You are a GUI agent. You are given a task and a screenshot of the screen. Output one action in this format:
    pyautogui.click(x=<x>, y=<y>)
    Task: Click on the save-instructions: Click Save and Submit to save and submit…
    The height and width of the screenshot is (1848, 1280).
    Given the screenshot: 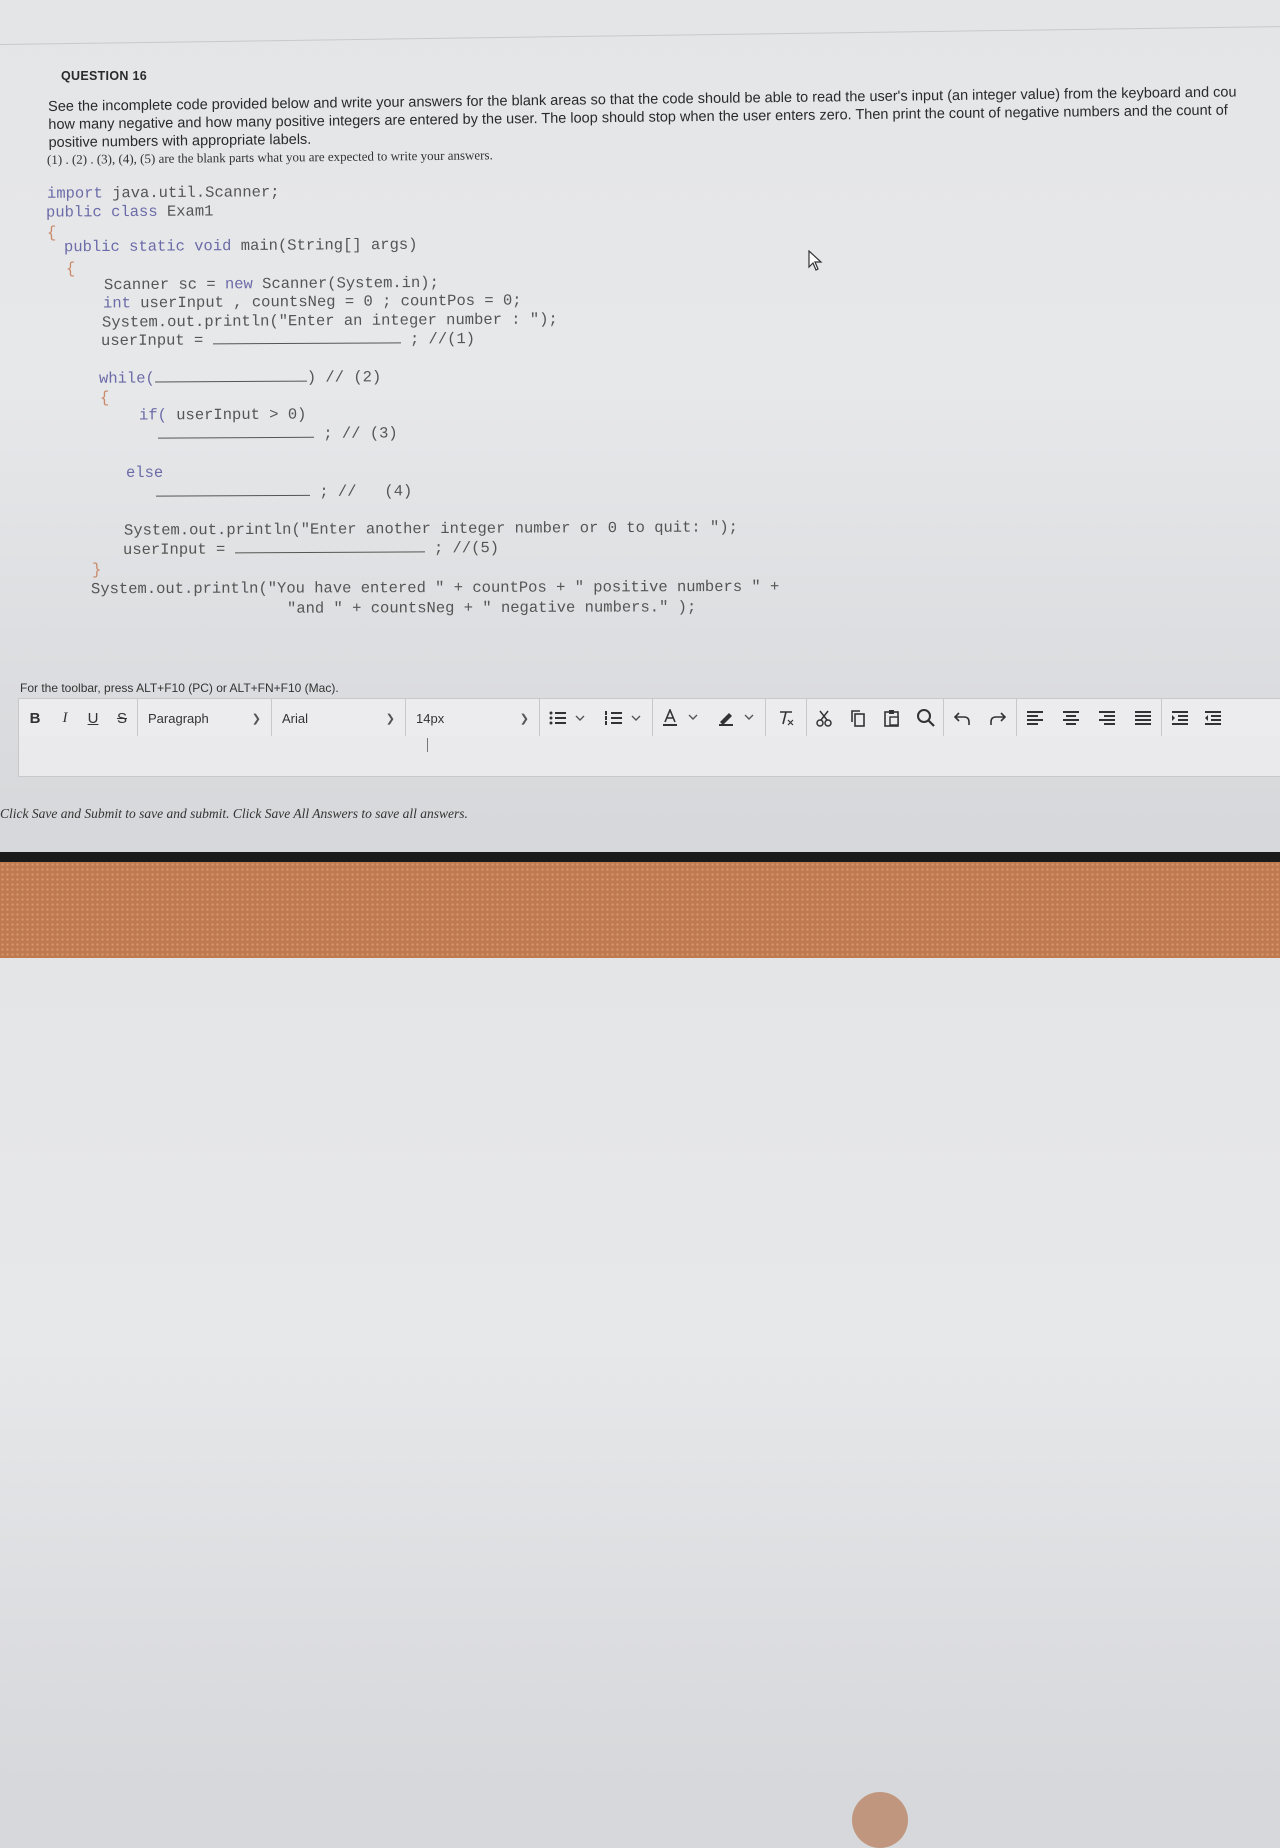 What is the action you would take?
    pyautogui.click(x=234, y=813)
    